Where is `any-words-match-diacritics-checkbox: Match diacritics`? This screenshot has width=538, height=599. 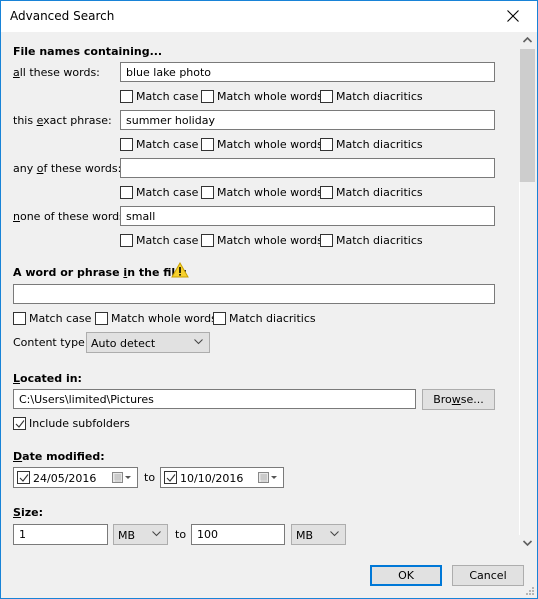 any-words-match-diacritics-checkbox: Match diacritics is located at coordinates (371, 192).